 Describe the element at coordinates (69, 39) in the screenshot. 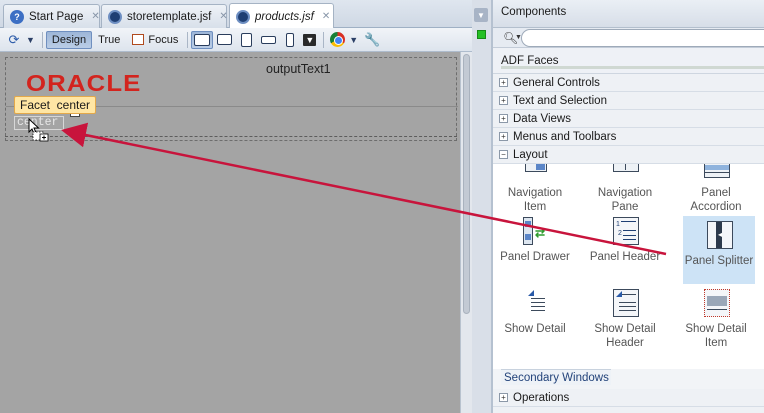

I see `design-button: Design` at that location.